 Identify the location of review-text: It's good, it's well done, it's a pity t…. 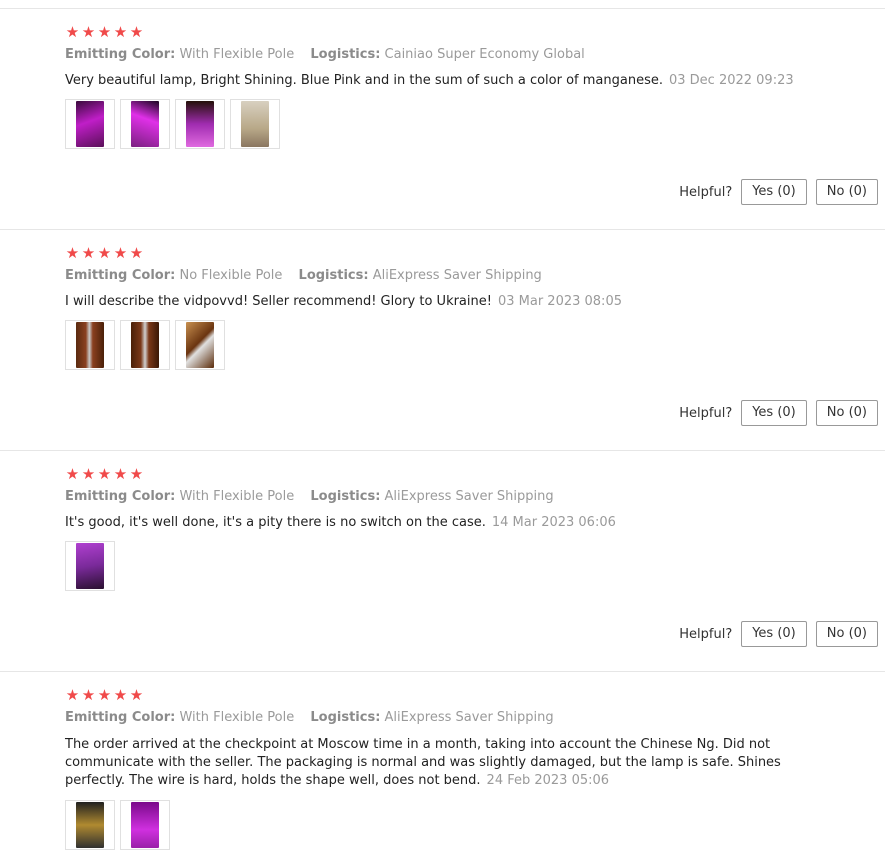
(275, 522).